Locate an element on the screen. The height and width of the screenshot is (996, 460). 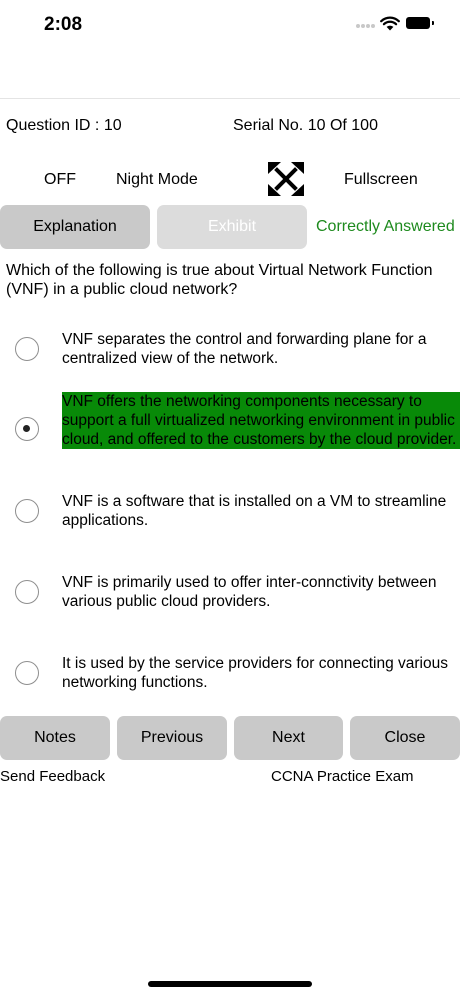
send-feedback-link: Send Feedback is located at coordinates (52, 776).